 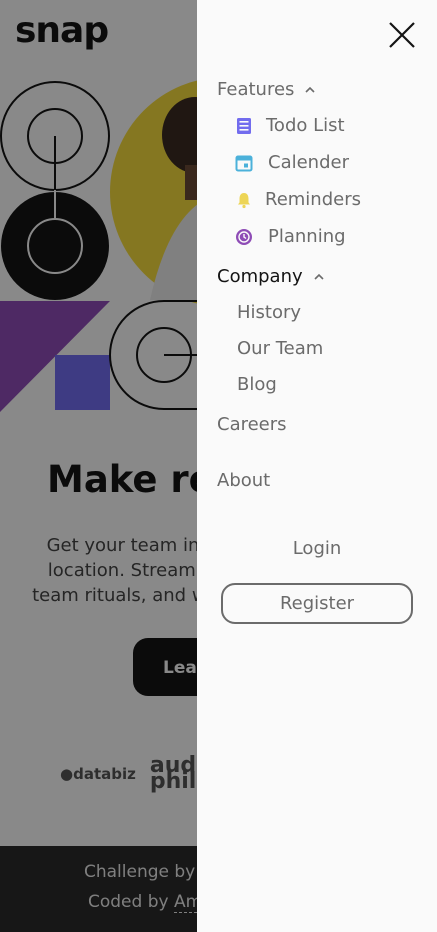 I want to click on close-icon, so click(x=402, y=35).